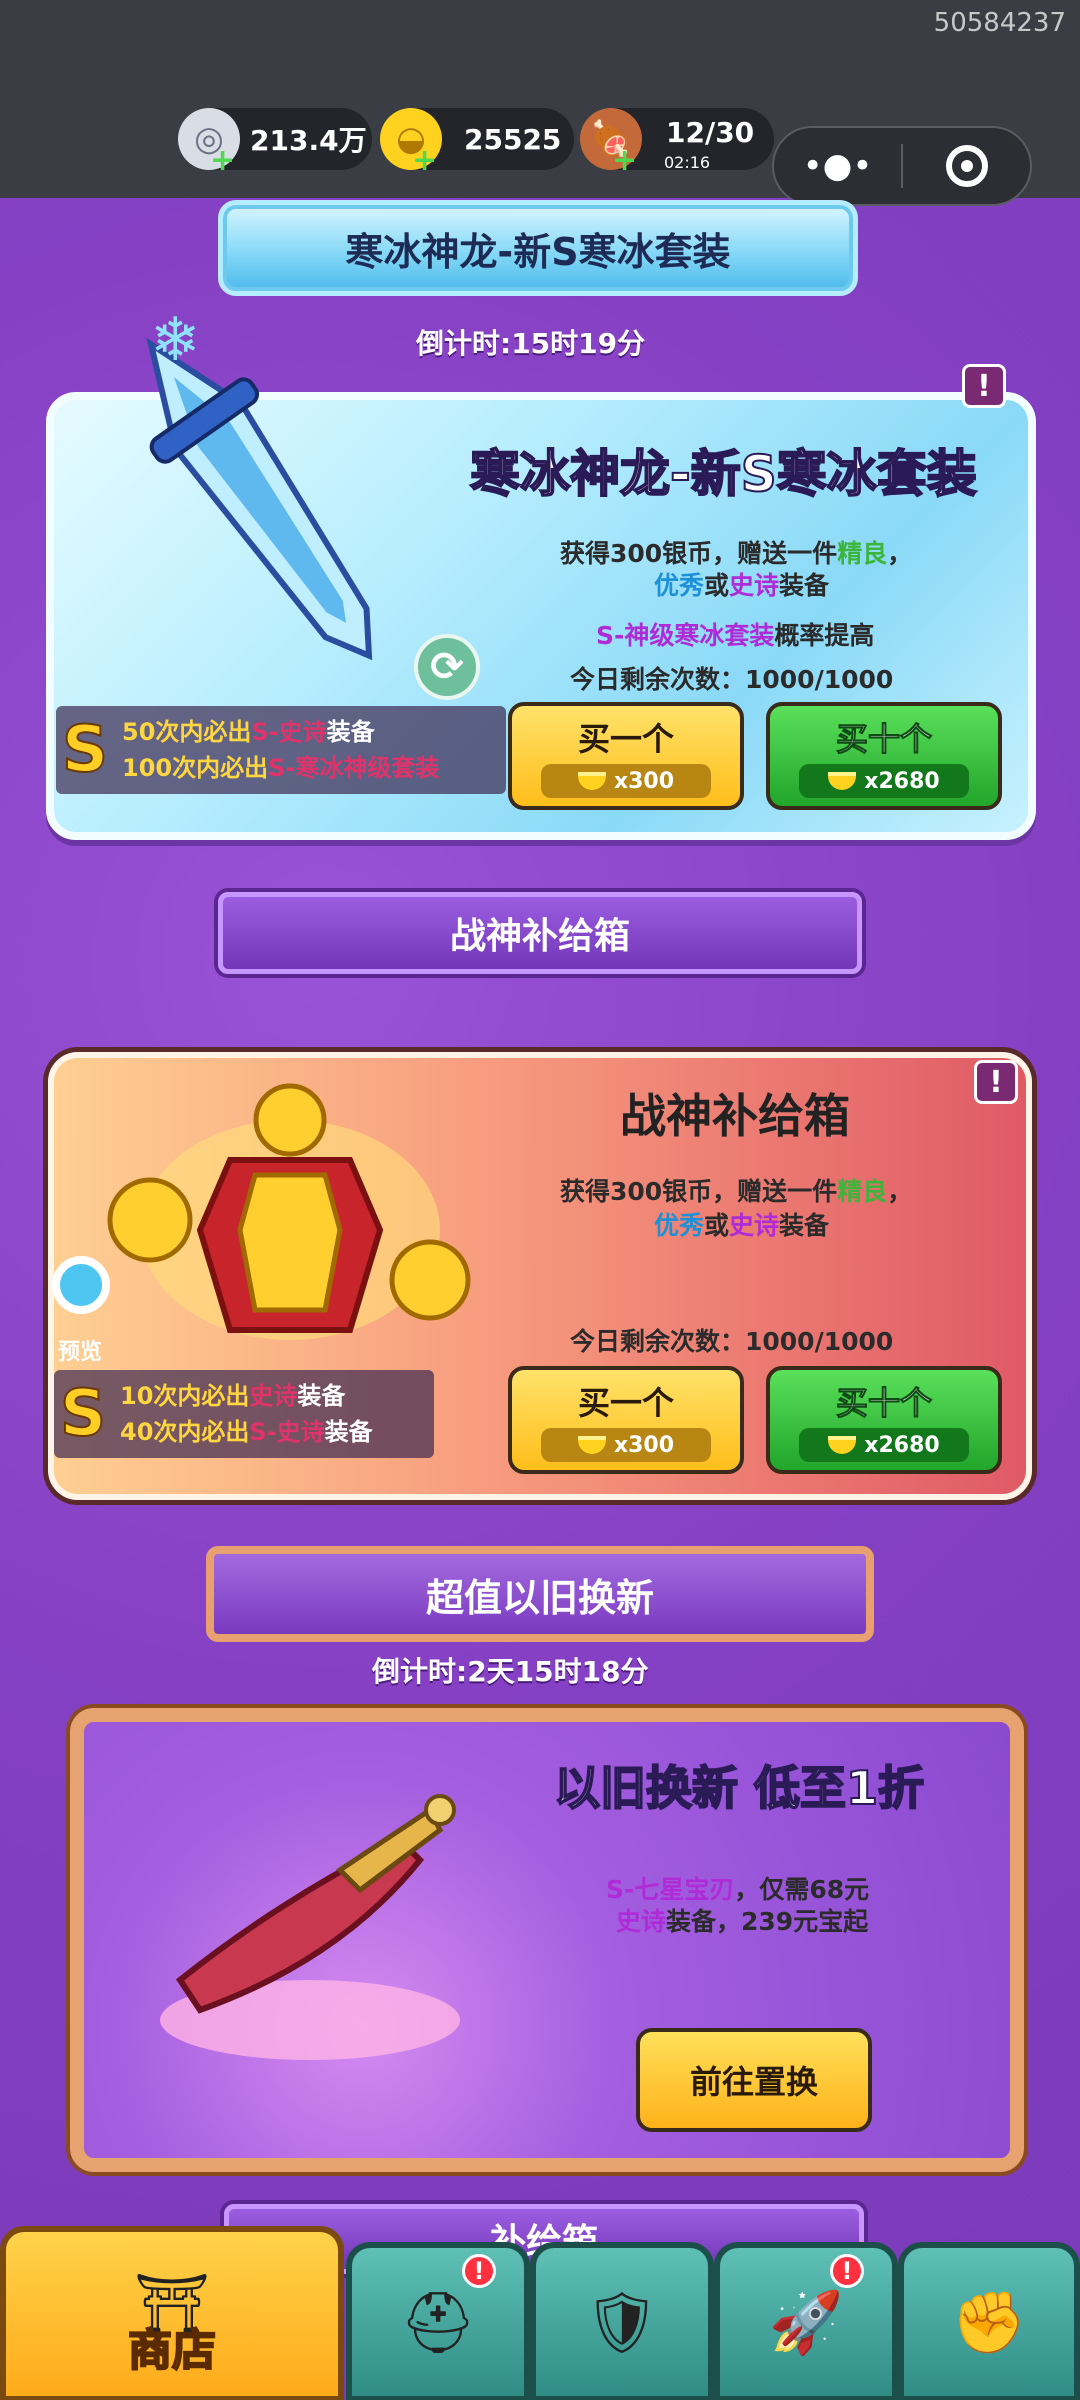 This screenshot has height=2400, width=1080. I want to click on ice-remaining: 今日剩余次数：1000/1000, so click(732, 679).